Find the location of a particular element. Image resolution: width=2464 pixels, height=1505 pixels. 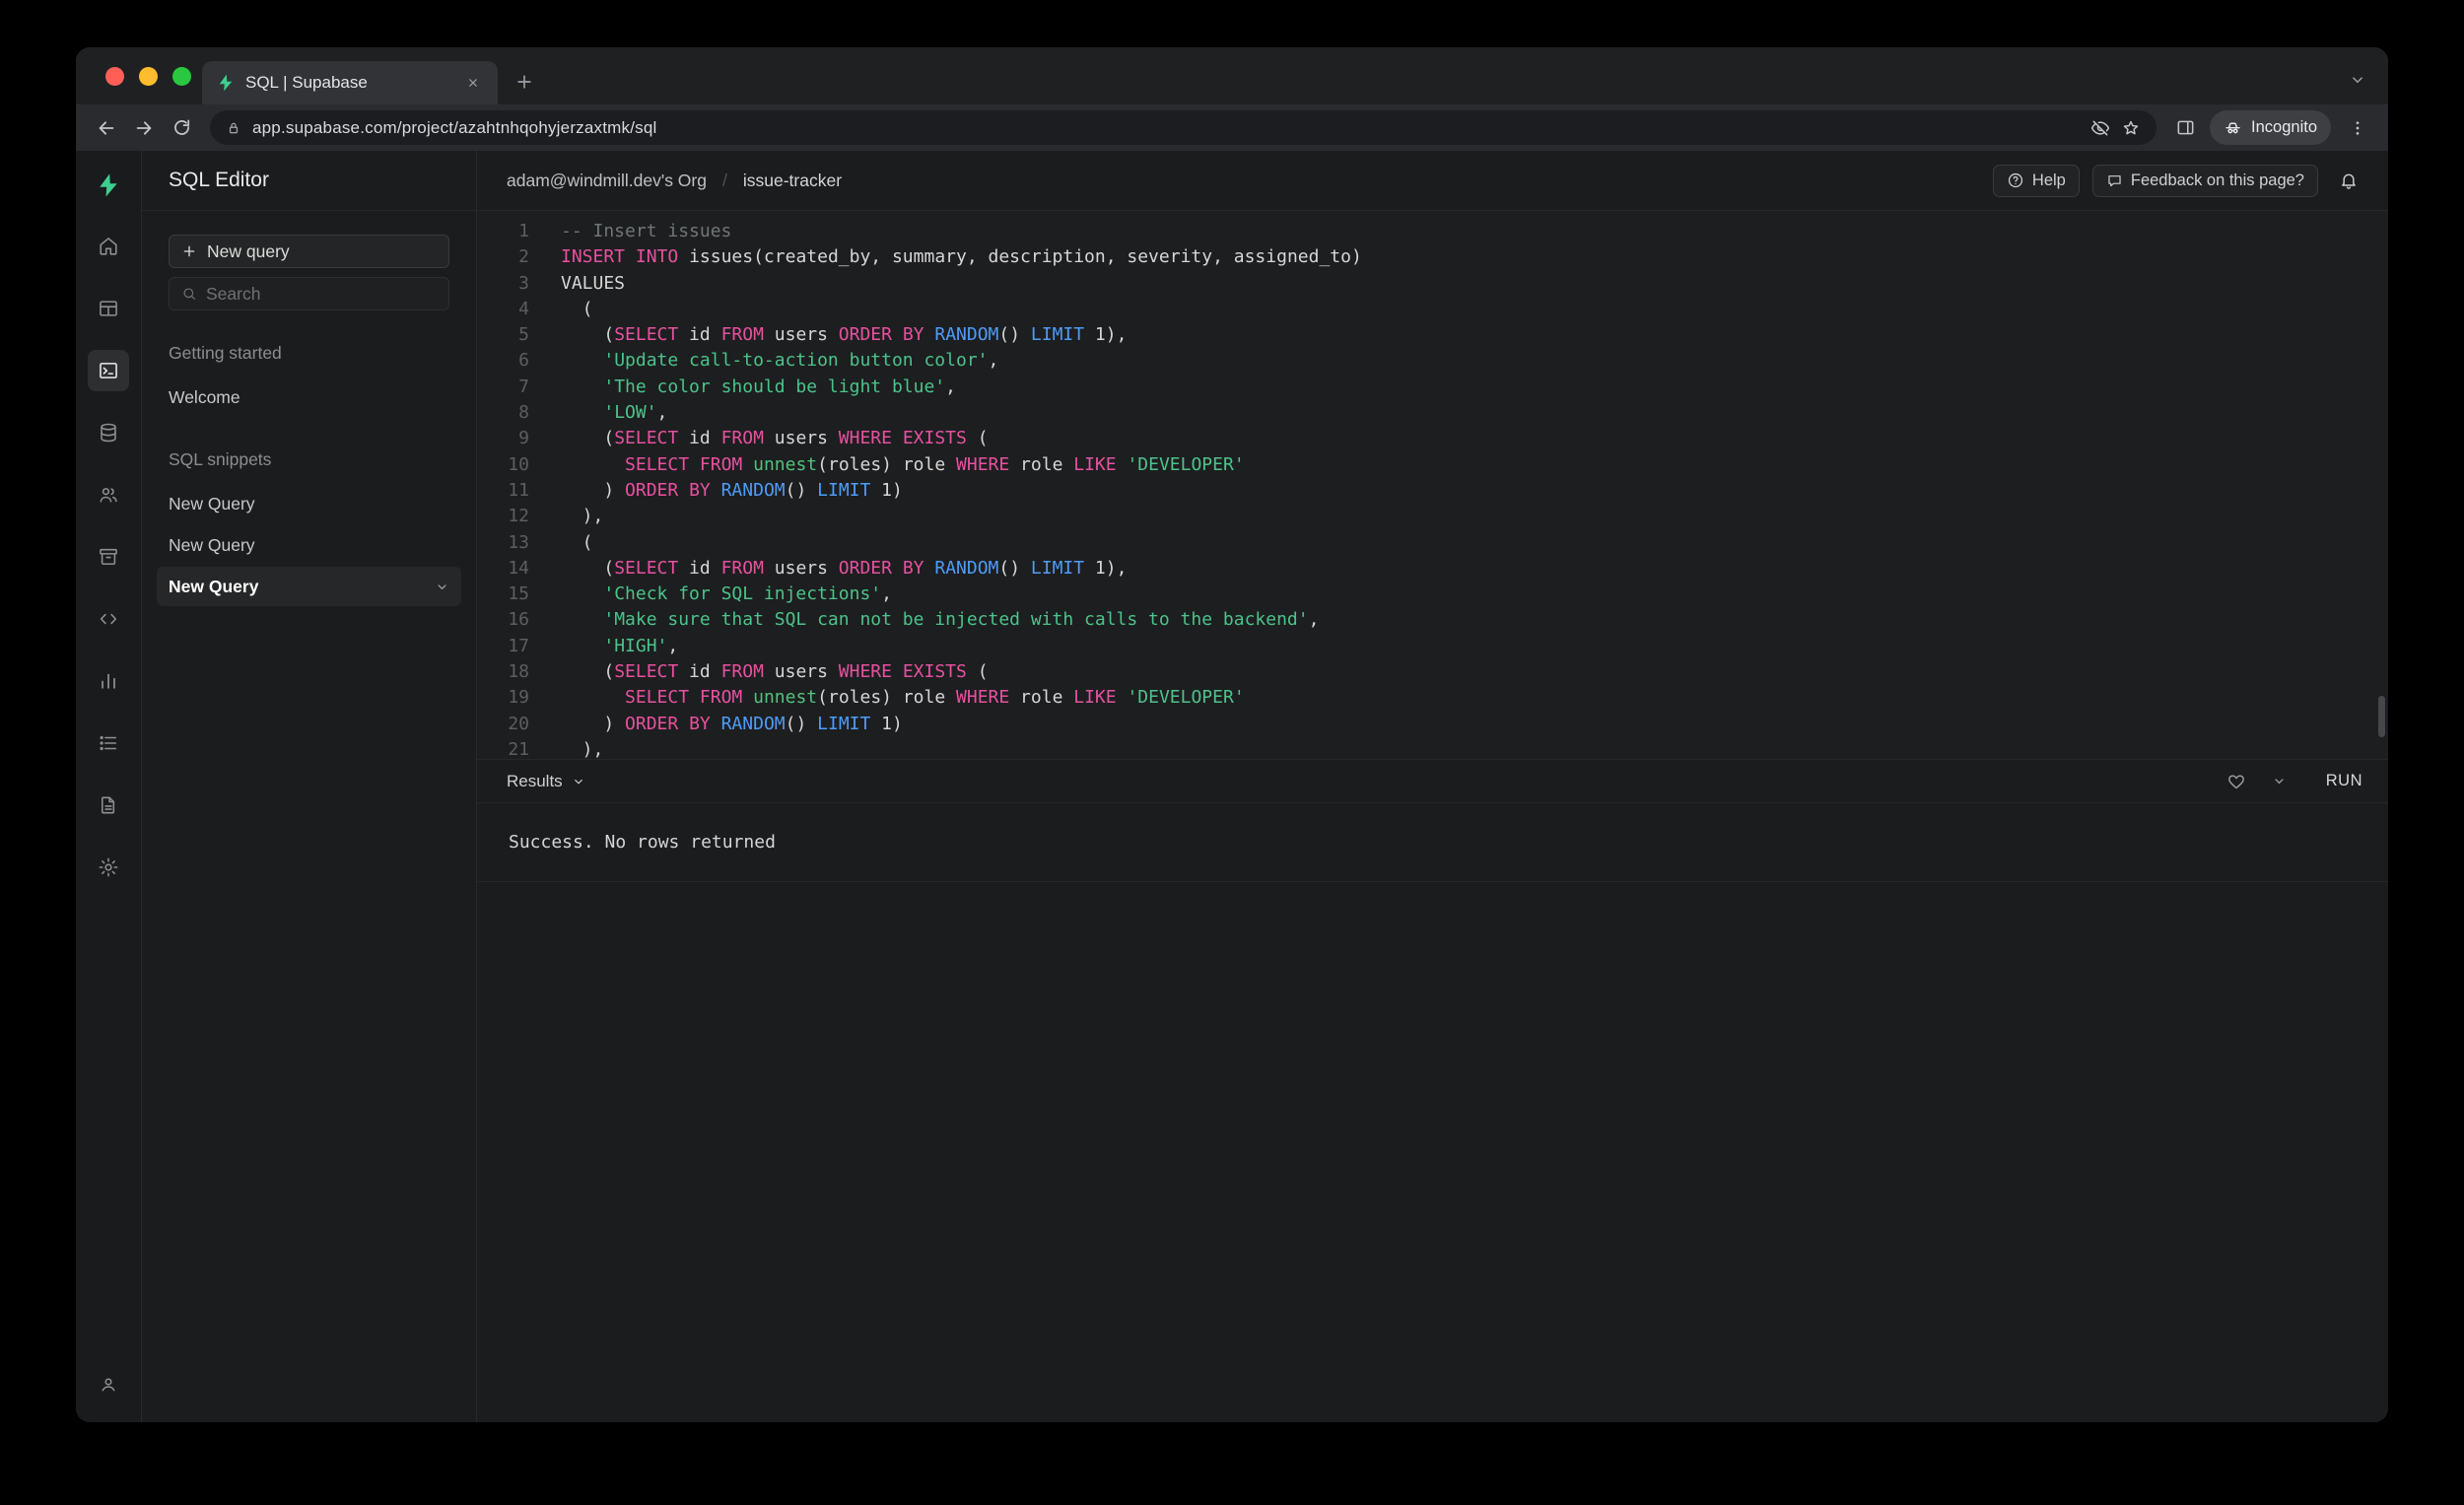

new-tab-button is located at coordinates (524, 82).